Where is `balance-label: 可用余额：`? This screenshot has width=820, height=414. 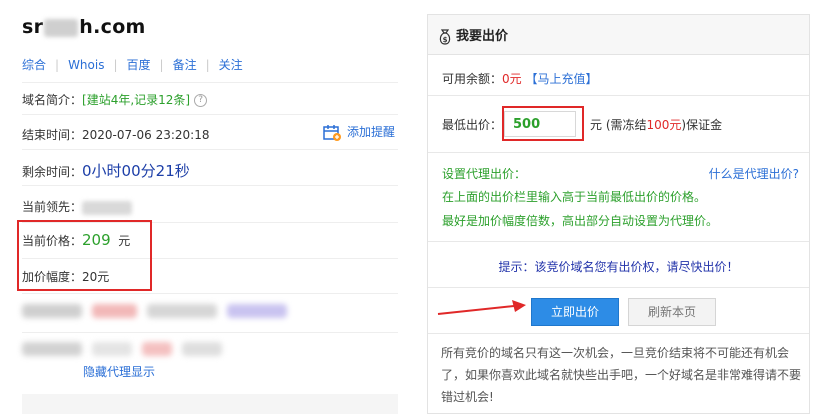
balance-label: 可用余额： is located at coordinates (472, 79).